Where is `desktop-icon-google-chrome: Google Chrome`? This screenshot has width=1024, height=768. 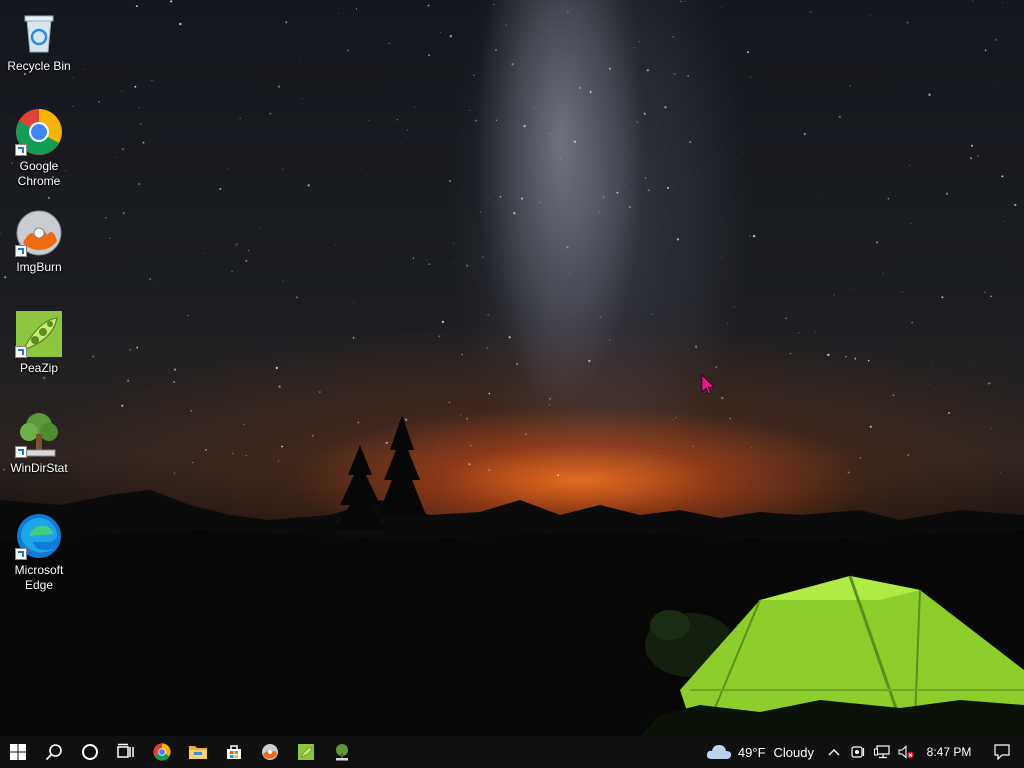 desktop-icon-google-chrome: Google Chrome is located at coordinates (39, 148).